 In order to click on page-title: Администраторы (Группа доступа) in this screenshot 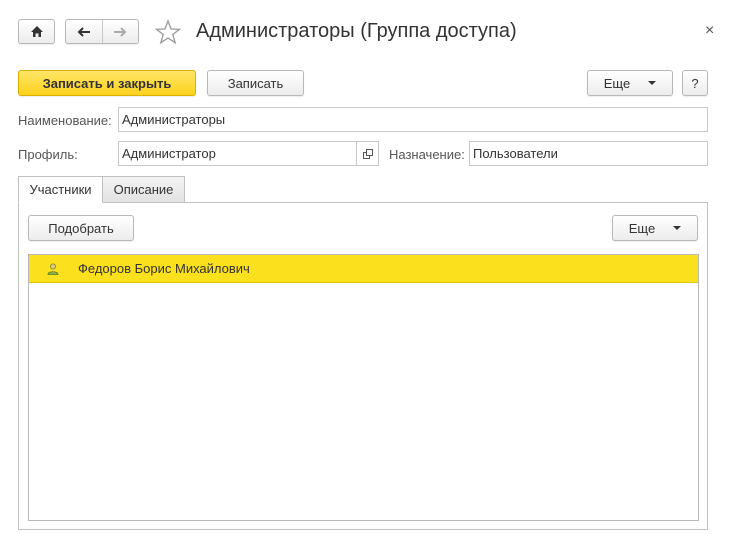, I will do `click(356, 31)`.